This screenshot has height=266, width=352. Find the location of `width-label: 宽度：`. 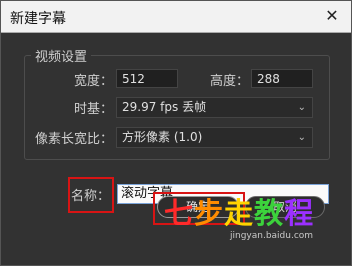

width-label: 宽度： is located at coordinates (93, 81).